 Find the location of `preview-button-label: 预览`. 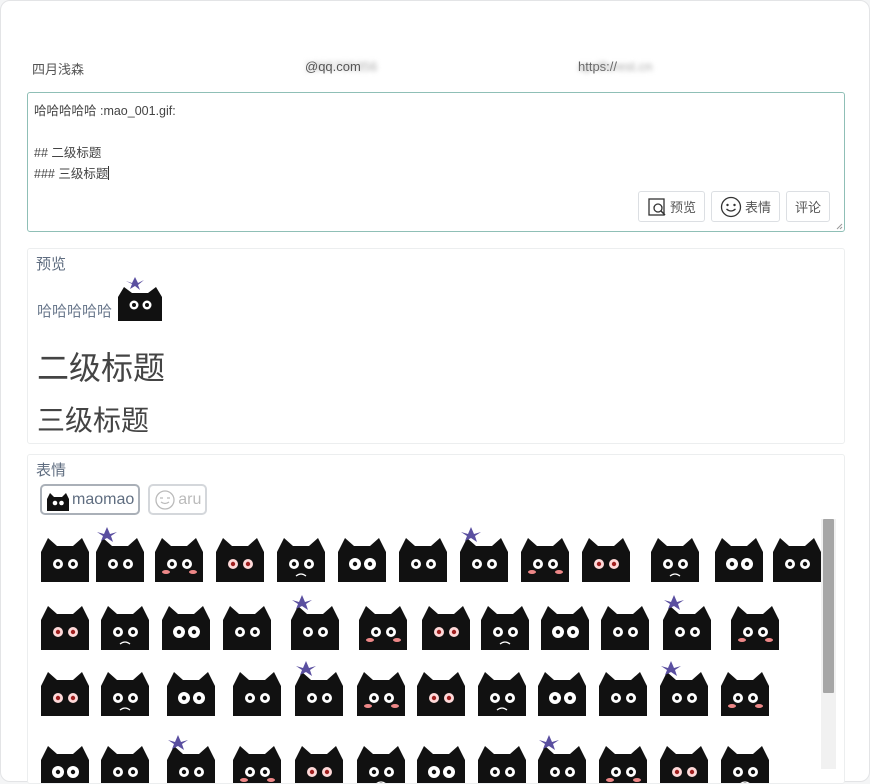

preview-button-label: 预览 is located at coordinates (682, 207).